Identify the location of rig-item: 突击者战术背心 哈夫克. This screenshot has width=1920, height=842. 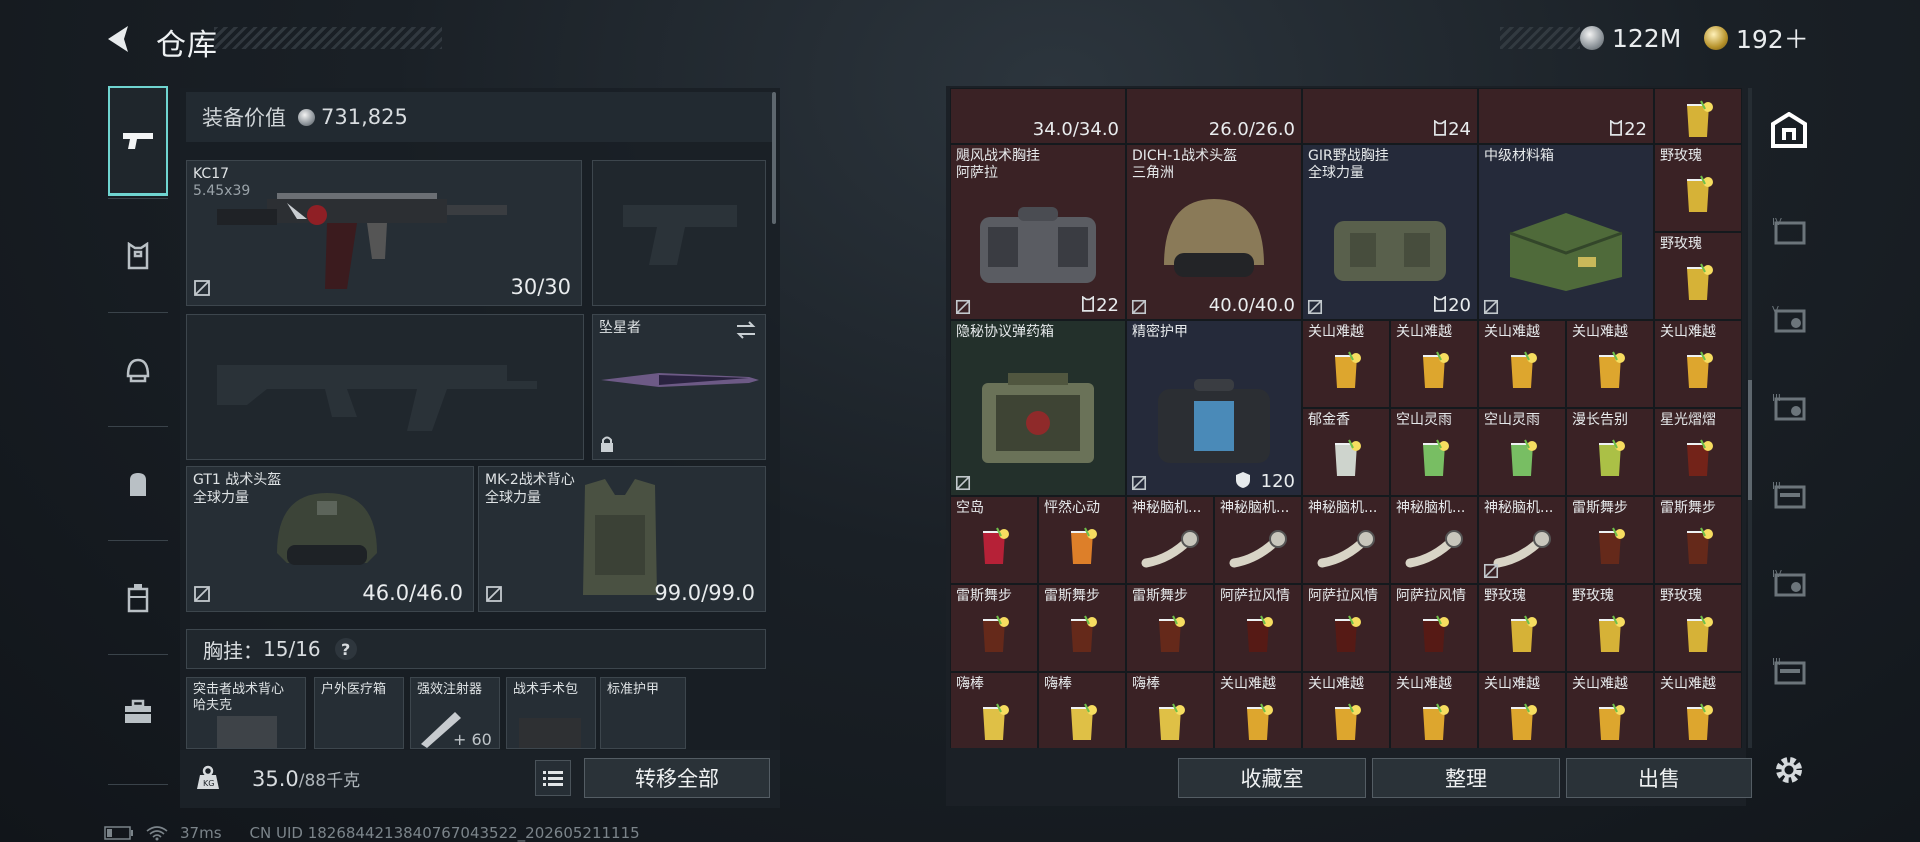
(246, 713).